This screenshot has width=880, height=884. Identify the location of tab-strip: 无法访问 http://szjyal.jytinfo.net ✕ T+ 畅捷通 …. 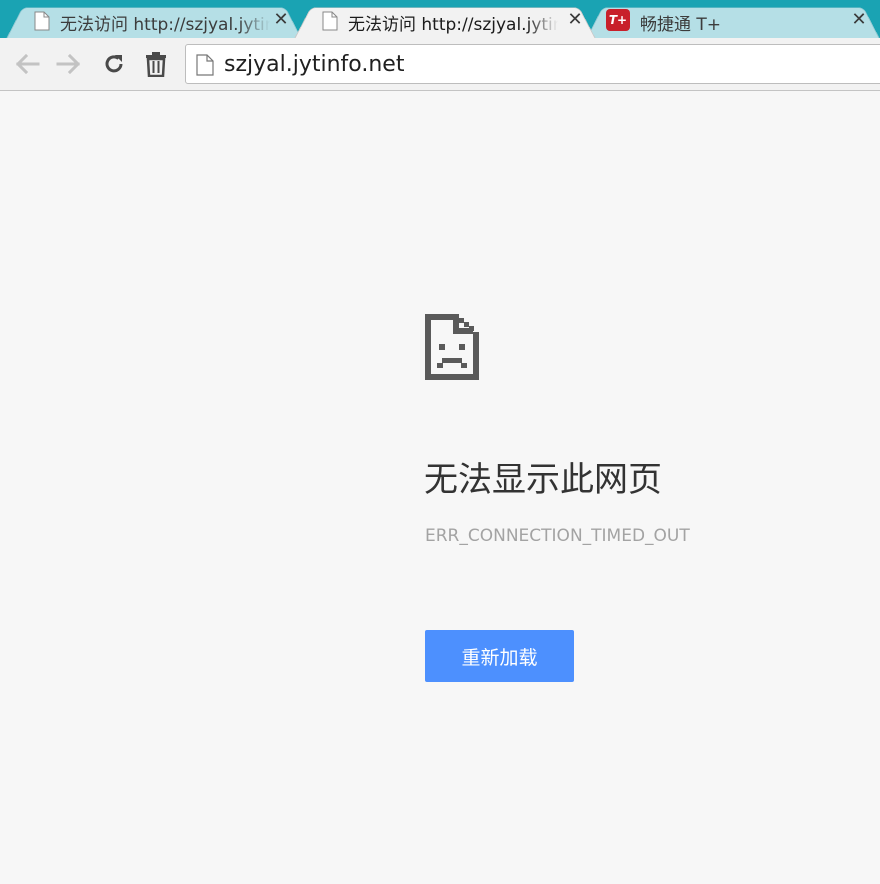
(440, 19).